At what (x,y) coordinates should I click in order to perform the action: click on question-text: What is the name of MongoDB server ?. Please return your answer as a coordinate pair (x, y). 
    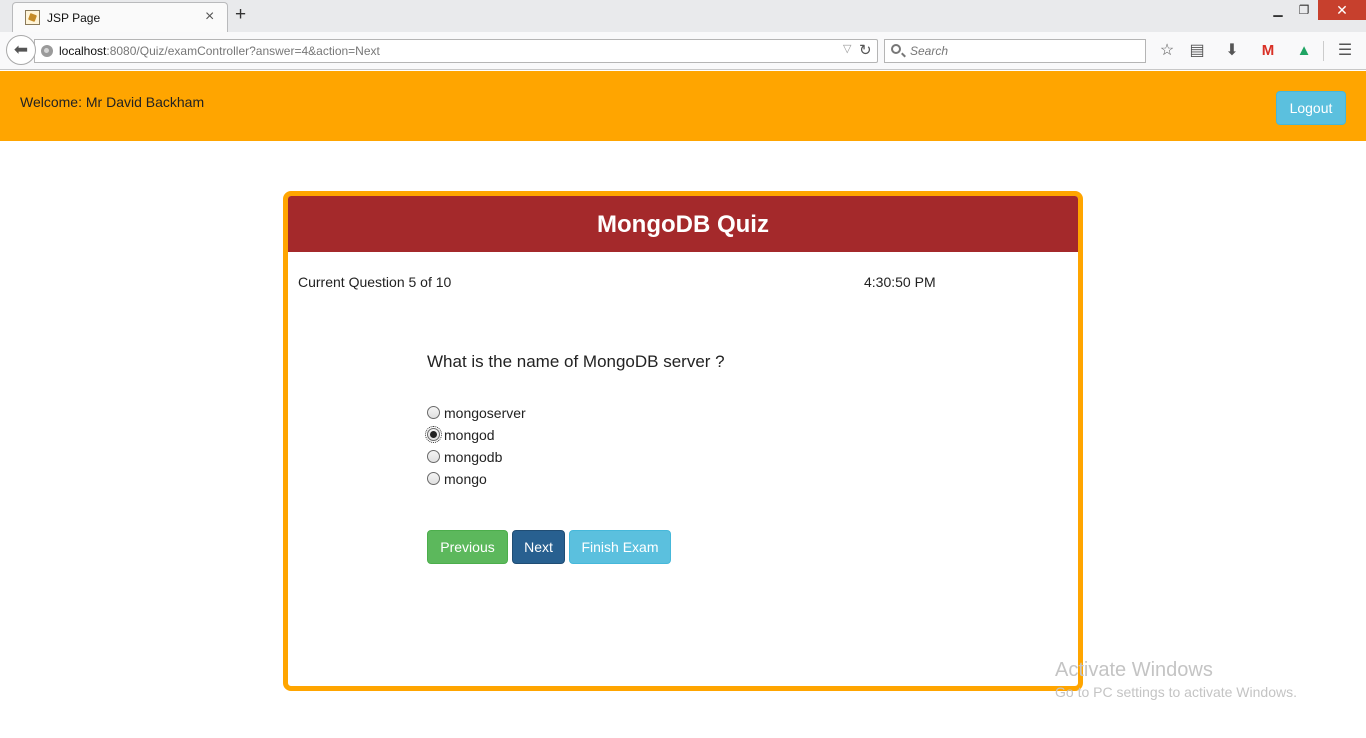
    Looking at the image, I should click on (576, 361).